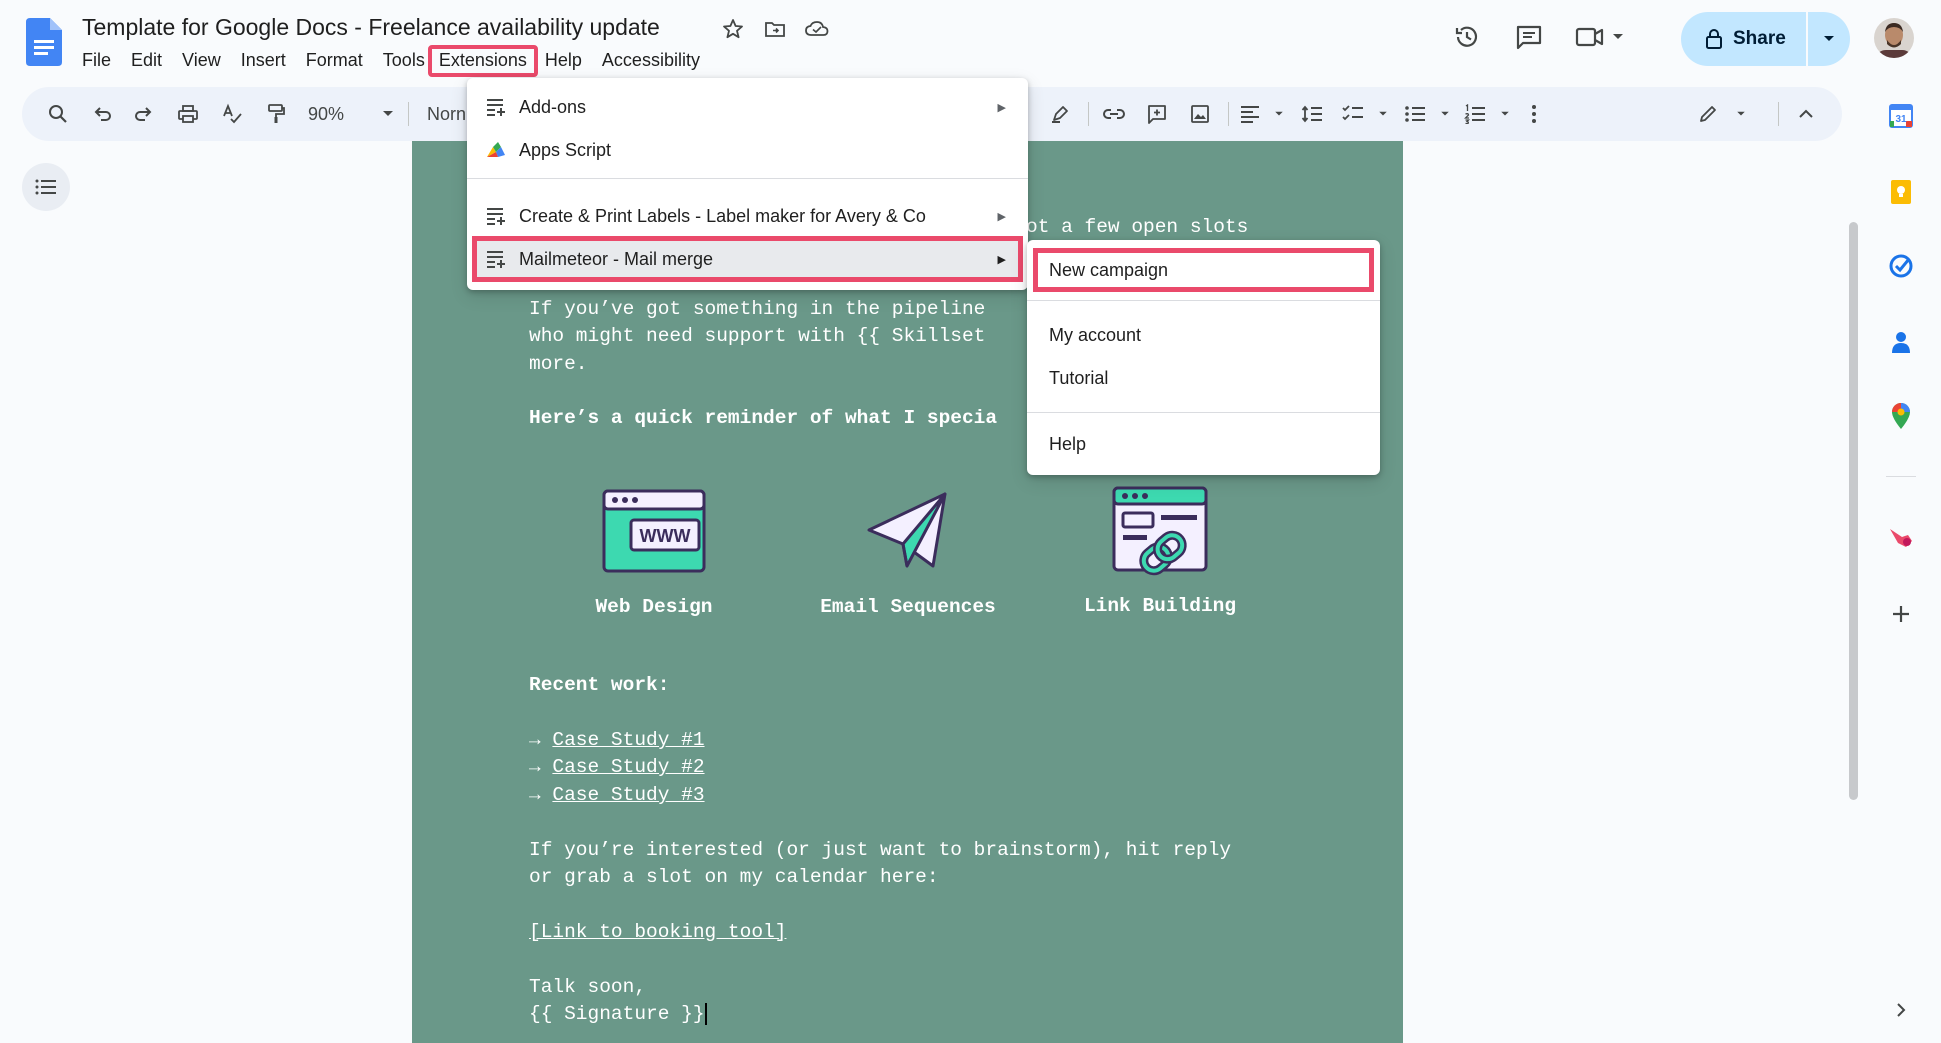  Describe the element at coordinates (565, 149) in the screenshot. I see `menu-item-label: Apps Script` at that location.